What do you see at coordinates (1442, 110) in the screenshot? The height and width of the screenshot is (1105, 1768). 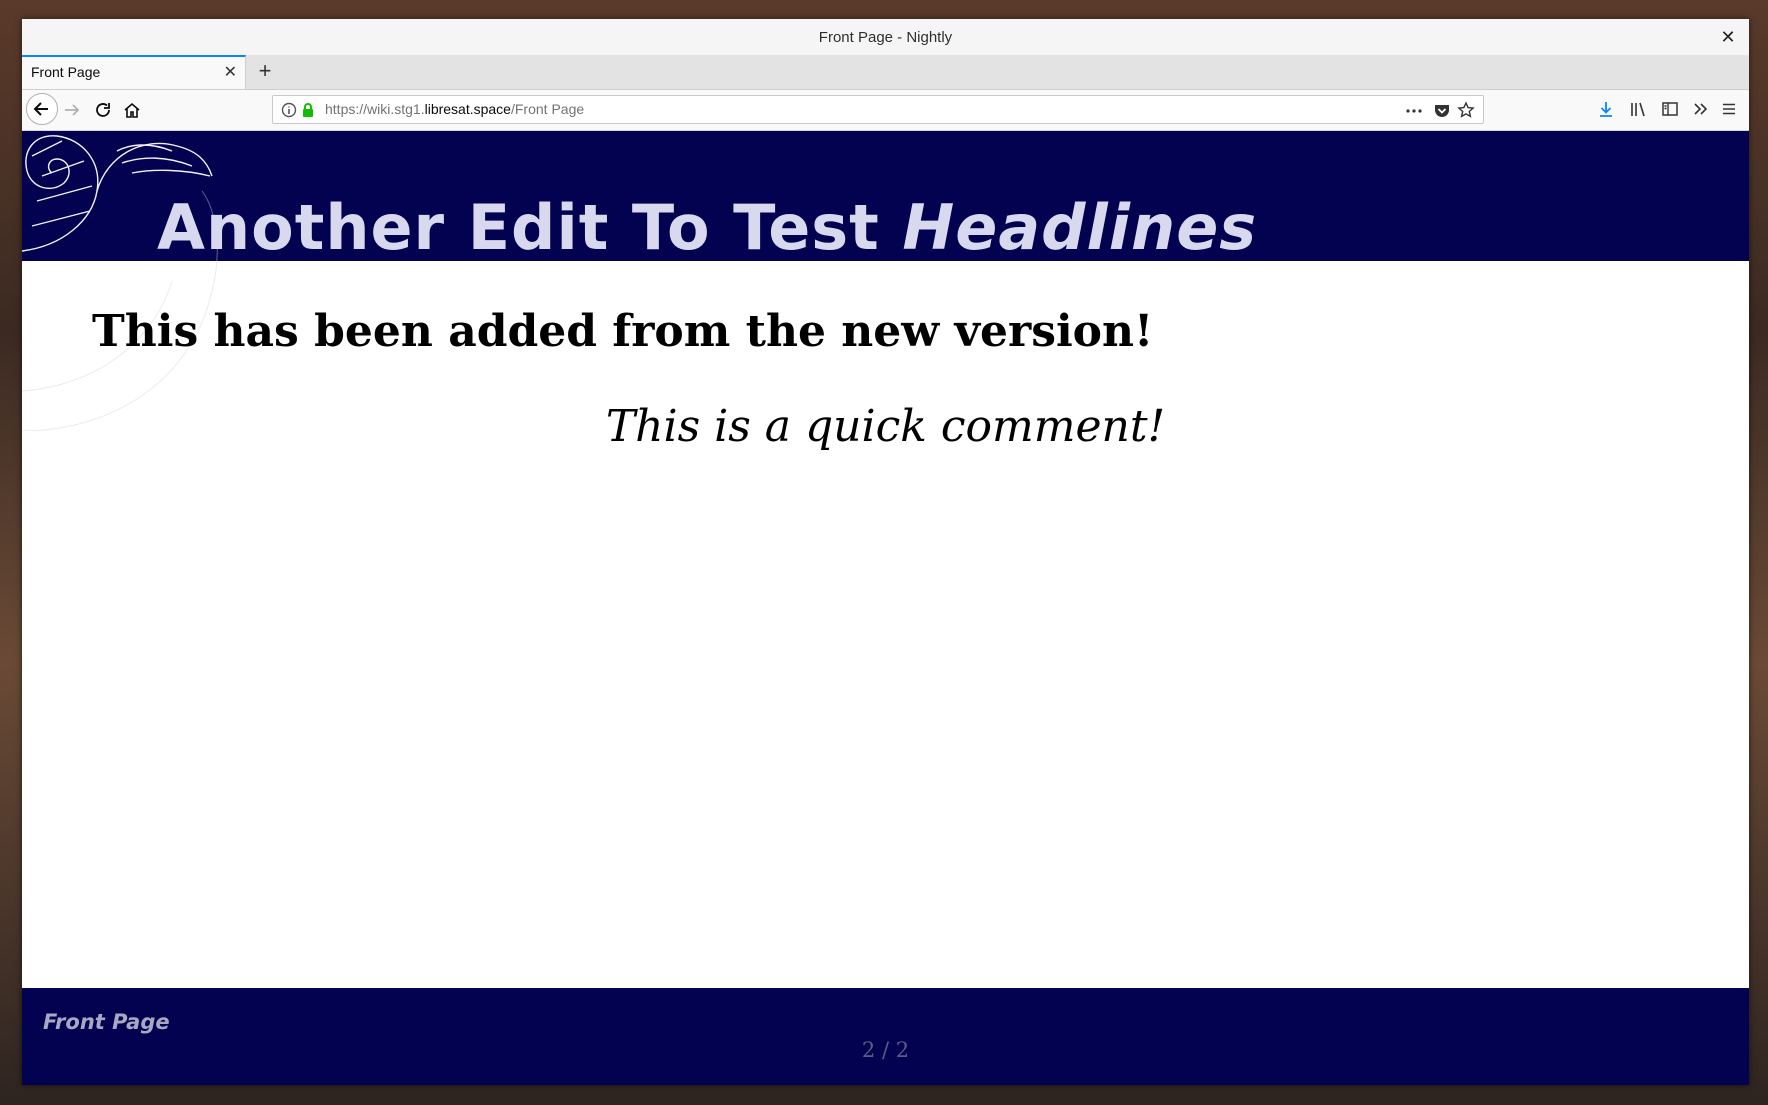 I see `pocket-icon` at bounding box center [1442, 110].